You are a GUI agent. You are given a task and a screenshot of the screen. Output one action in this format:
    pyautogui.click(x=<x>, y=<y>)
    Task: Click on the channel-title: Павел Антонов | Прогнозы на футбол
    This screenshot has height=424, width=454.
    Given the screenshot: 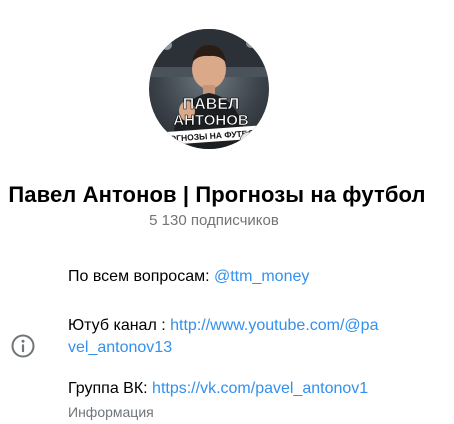 What is the action you would take?
    pyautogui.click(x=217, y=194)
    